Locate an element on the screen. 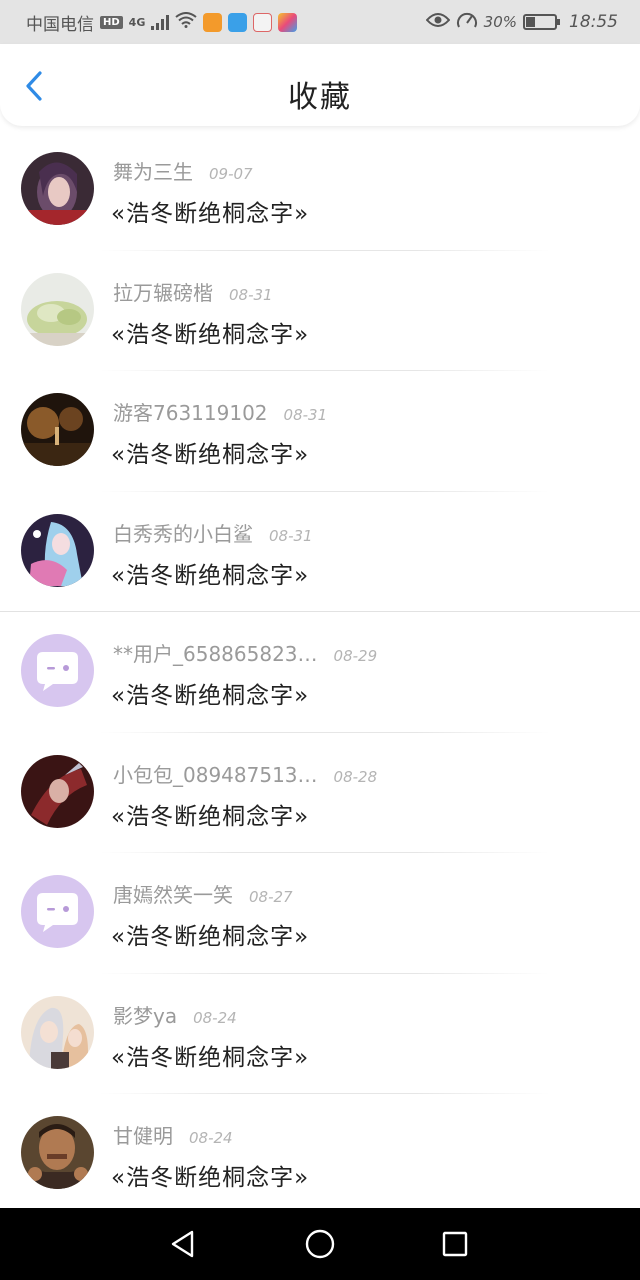 The image size is (640, 1280). system-nav-bar is located at coordinates (320, 1244).